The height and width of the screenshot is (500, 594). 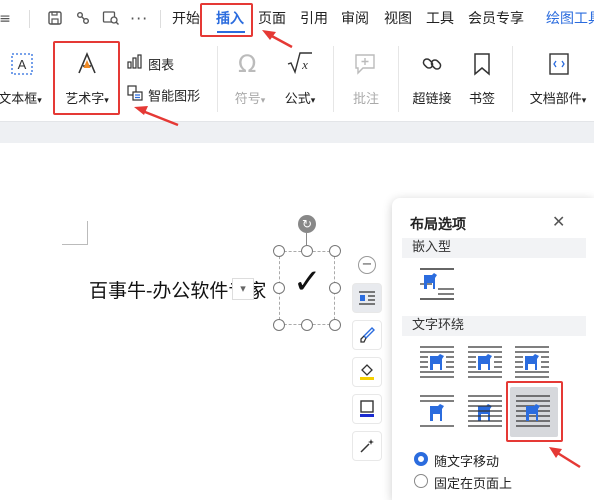 What do you see at coordinates (565, 458) in the screenshot?
I see `annotation-arrow-panel` at bounding box center [565, 458].